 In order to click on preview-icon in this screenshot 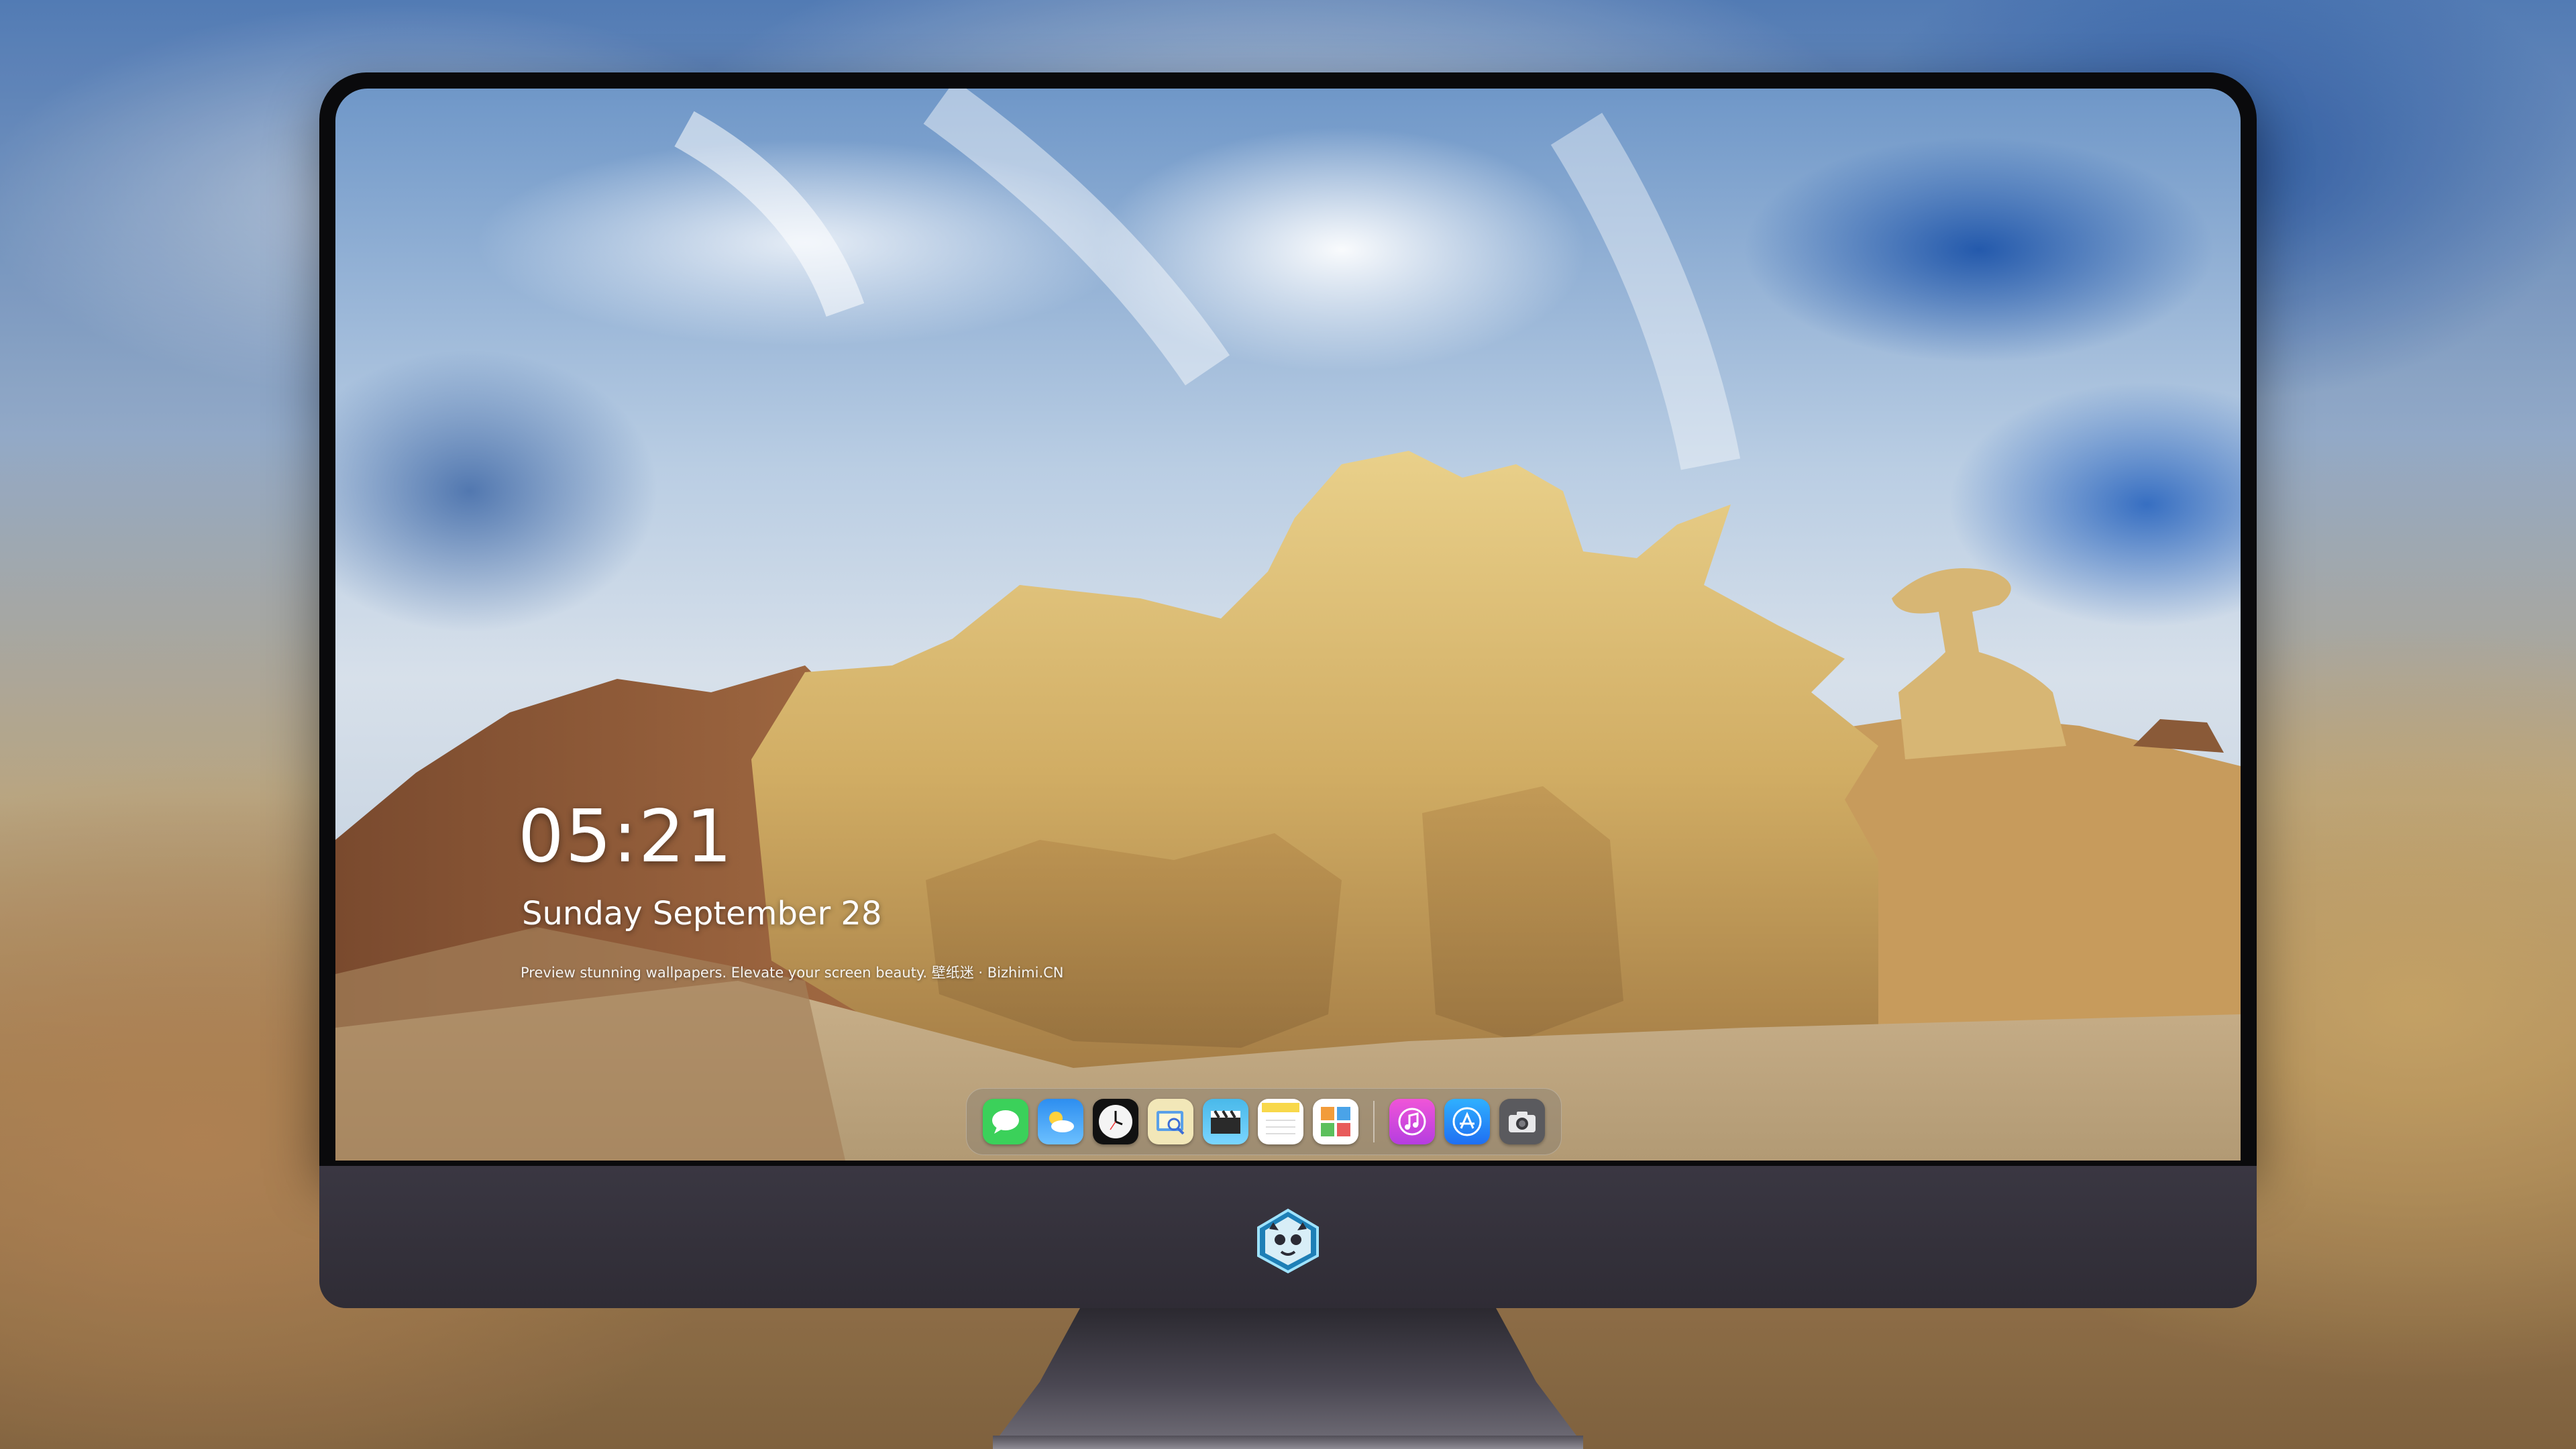, I will do `click(1170, 1121)`.